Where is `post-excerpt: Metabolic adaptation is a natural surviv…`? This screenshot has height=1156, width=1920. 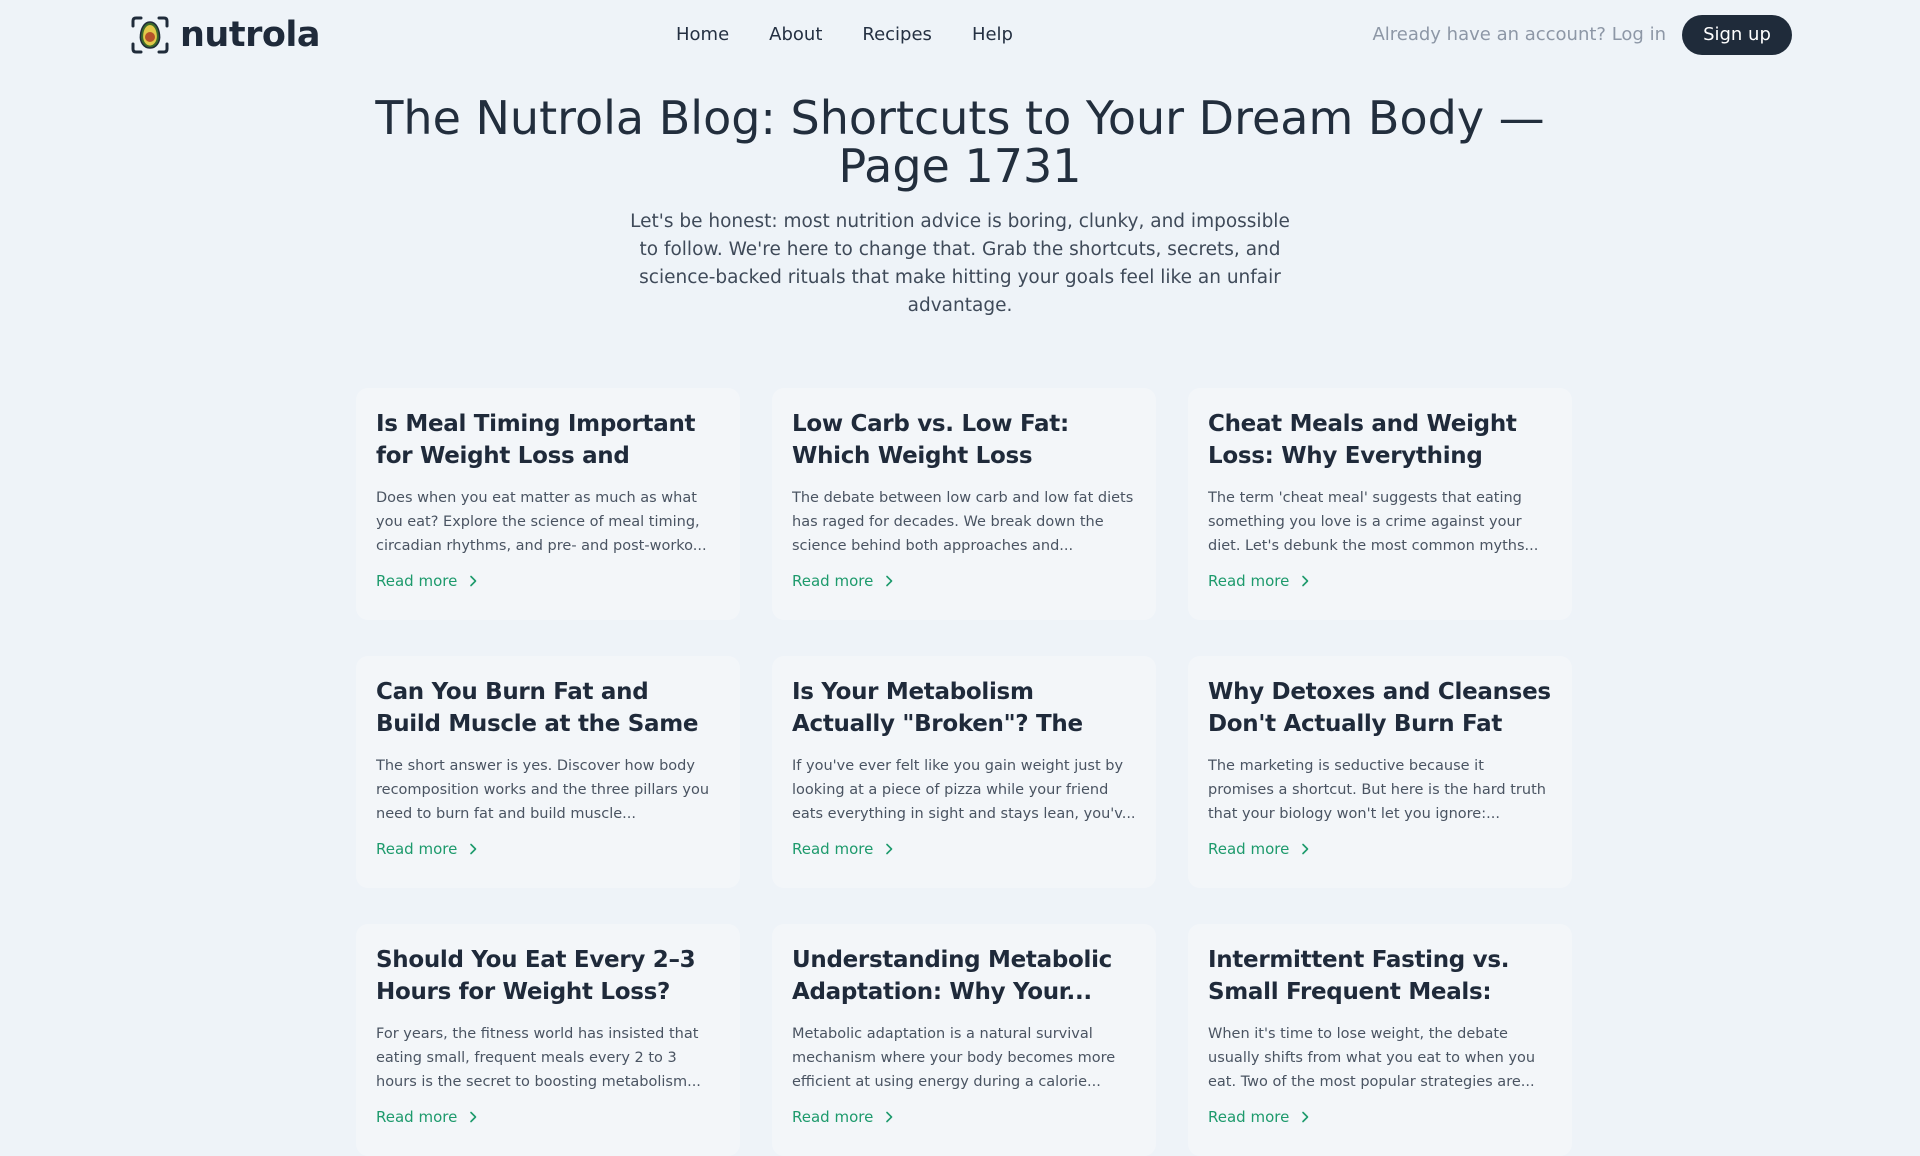
post-excerpt: Metabolic adaptation is a natural surviv… is located at coordinates (954, 1058).